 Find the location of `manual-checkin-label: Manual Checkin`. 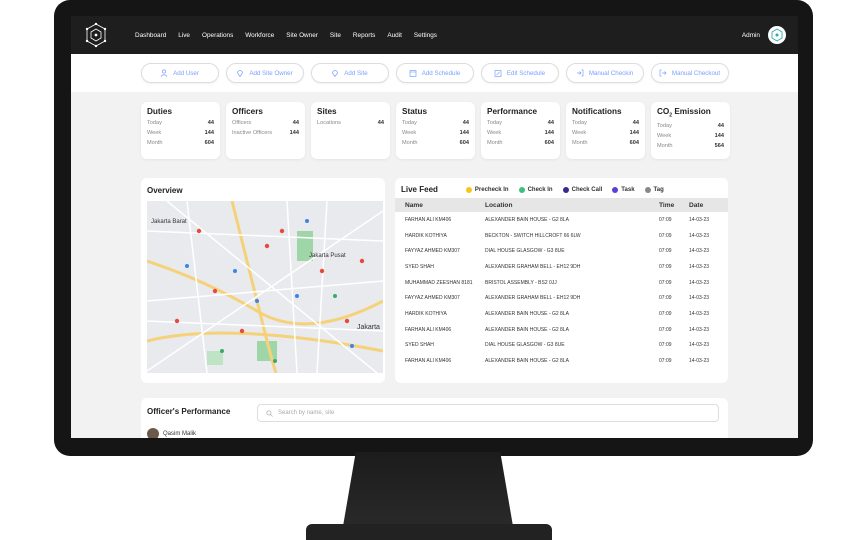

manual-checkin-label: Manual Checkin is located at coordinates (611, 73).